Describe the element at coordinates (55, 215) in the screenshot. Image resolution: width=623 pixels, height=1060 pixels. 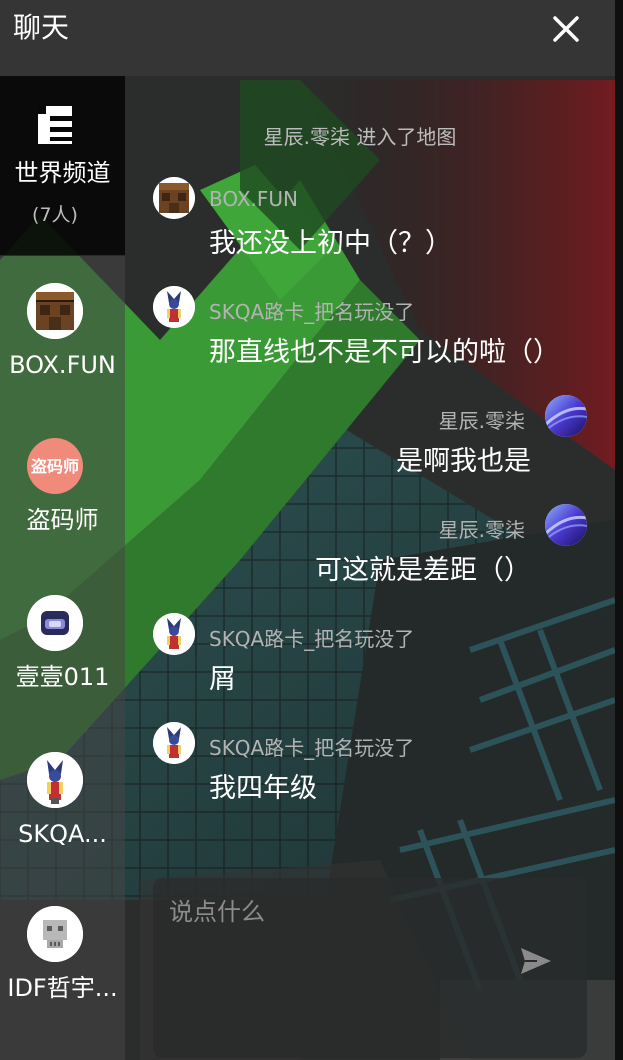
I see `member-count: (7人)` at that location.